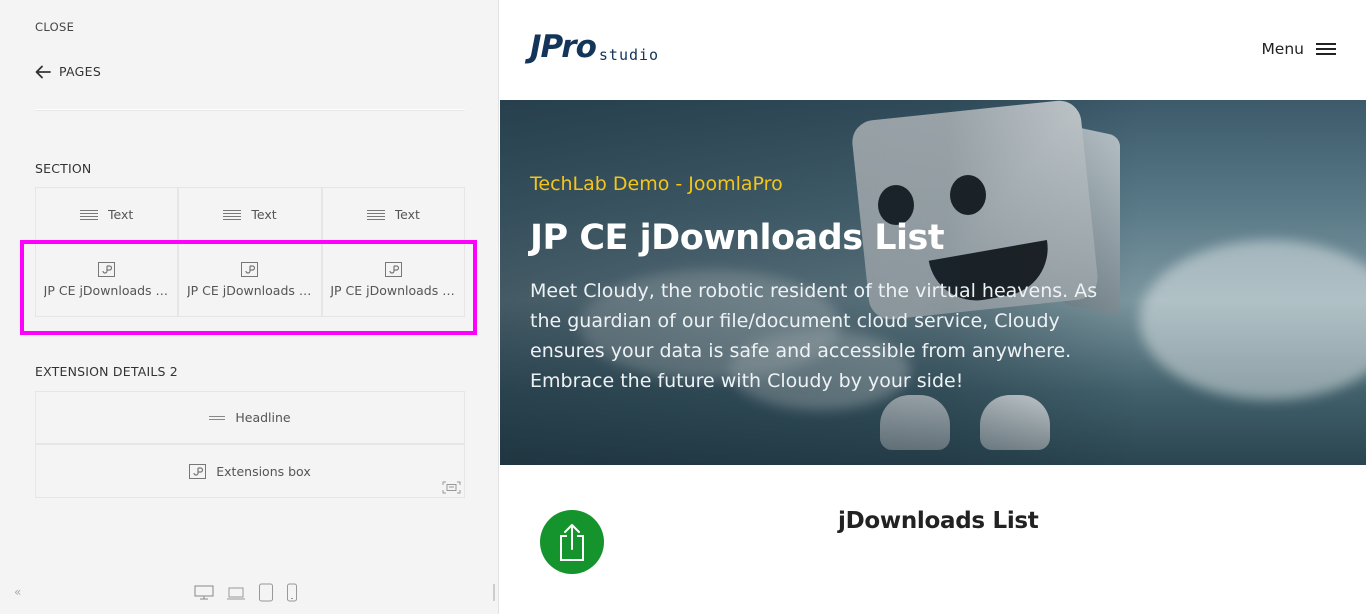 The width and height of the screenshot is (1366, 614). I want to click on mobile-icon, so click(292, 594).